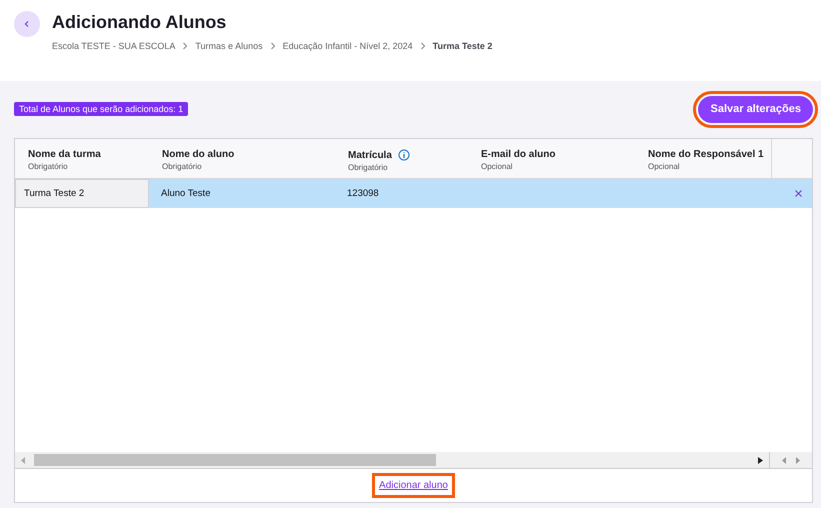  What do you see at coordinates (518, 154) in the screenshot?
I see `column-header: E-mail do aluno` at bounding box center [518, 154].